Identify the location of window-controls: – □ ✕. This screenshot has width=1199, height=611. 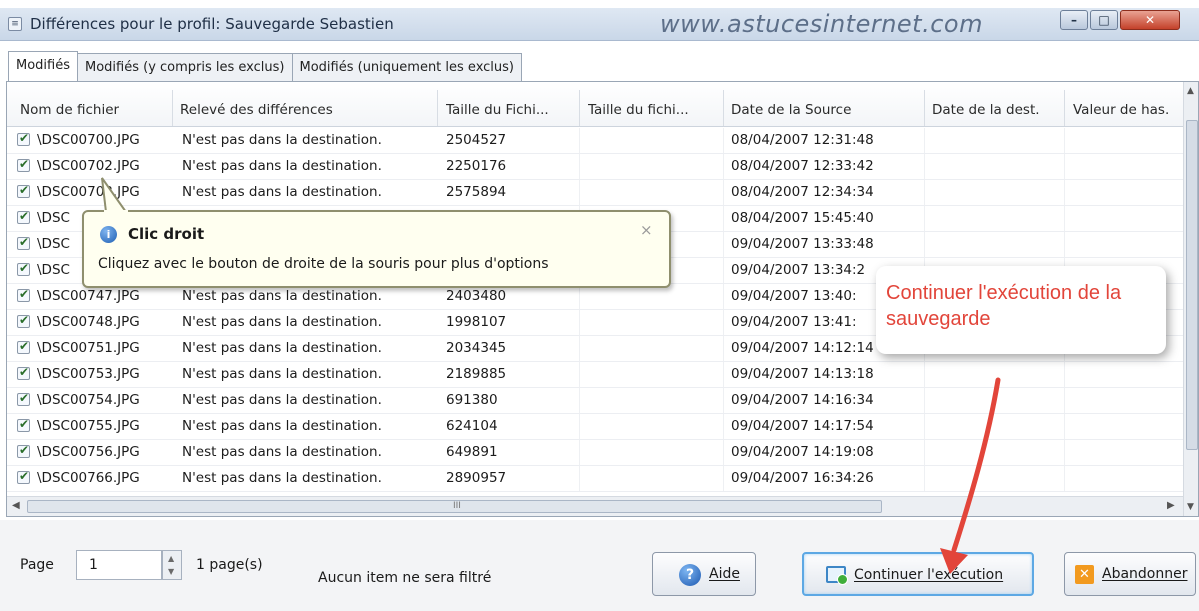
(1129, 20).